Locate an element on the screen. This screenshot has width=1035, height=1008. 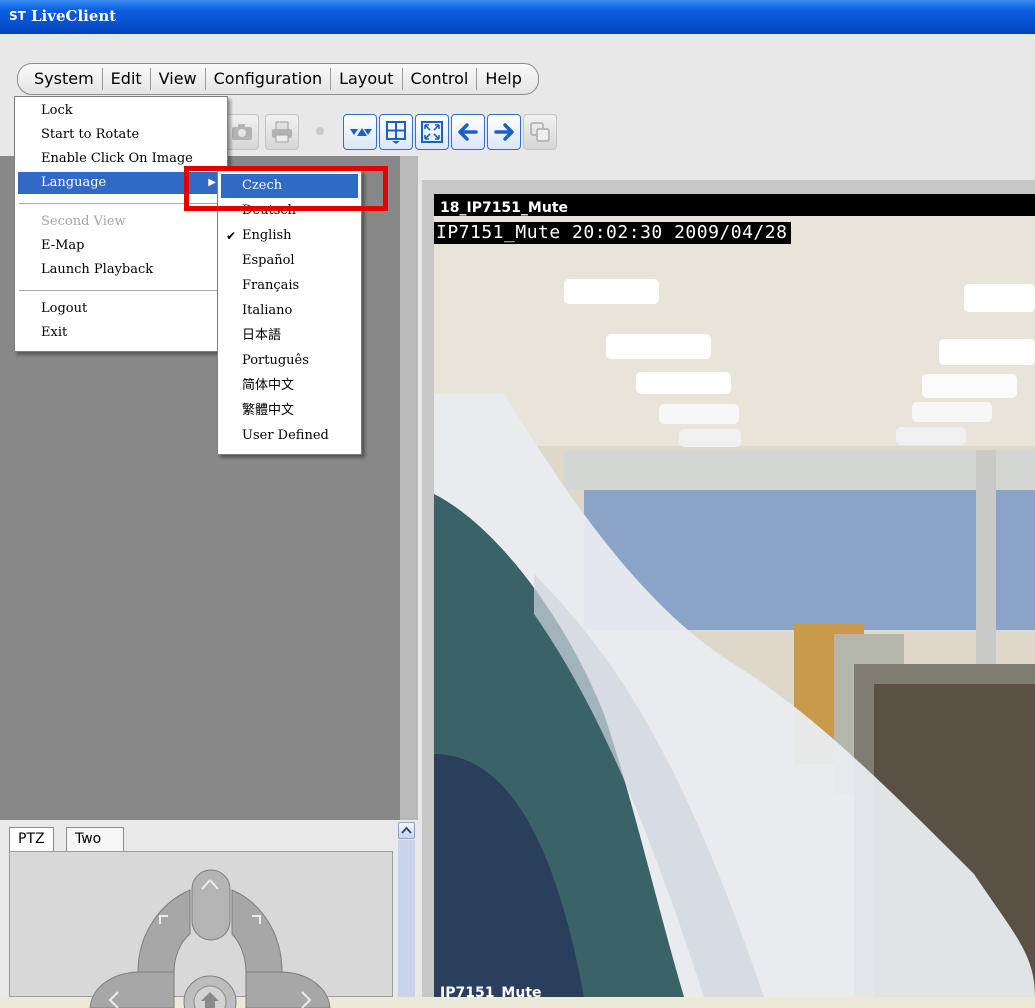
language-item-italiano: Italiano is located at coordinates (289, 311).